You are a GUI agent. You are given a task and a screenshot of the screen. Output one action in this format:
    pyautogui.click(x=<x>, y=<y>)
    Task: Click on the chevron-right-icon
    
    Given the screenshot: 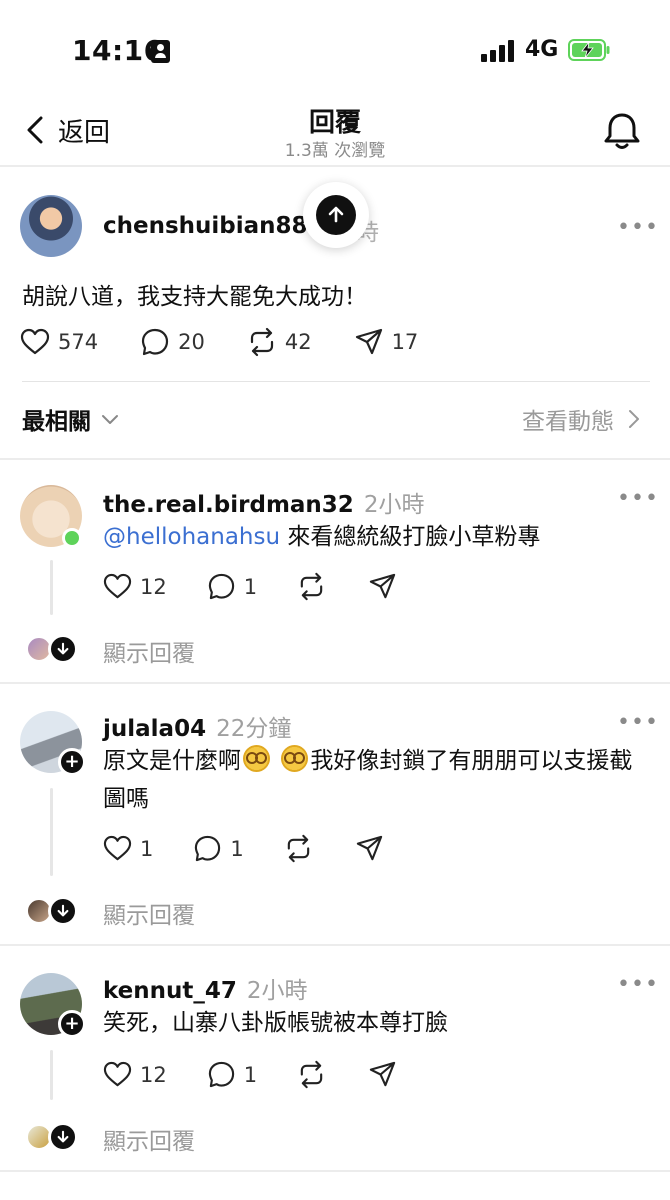 What is the action you would take?
    pyautogui.click(x=634, y=419)
    